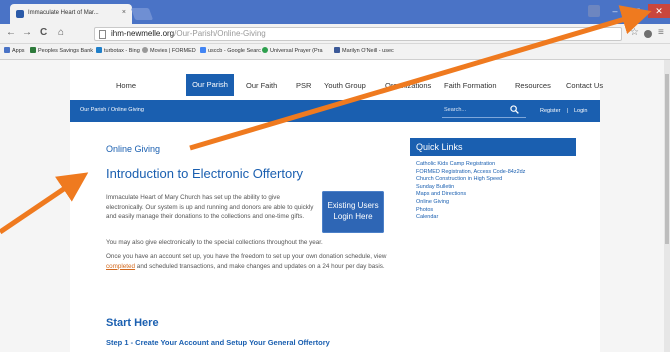  What do you see at coordinates (470, 218) in the screenshot?
I see `quick-link-calendar: Calendar` at bounding box center [470, 218].